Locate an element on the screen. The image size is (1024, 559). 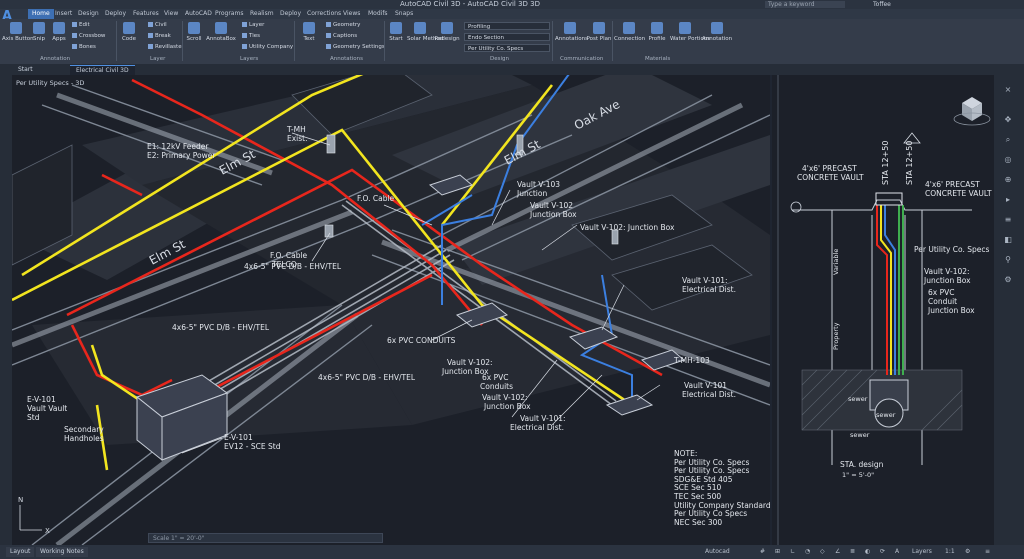
svg-text: N is located at coordinates (20, 500).